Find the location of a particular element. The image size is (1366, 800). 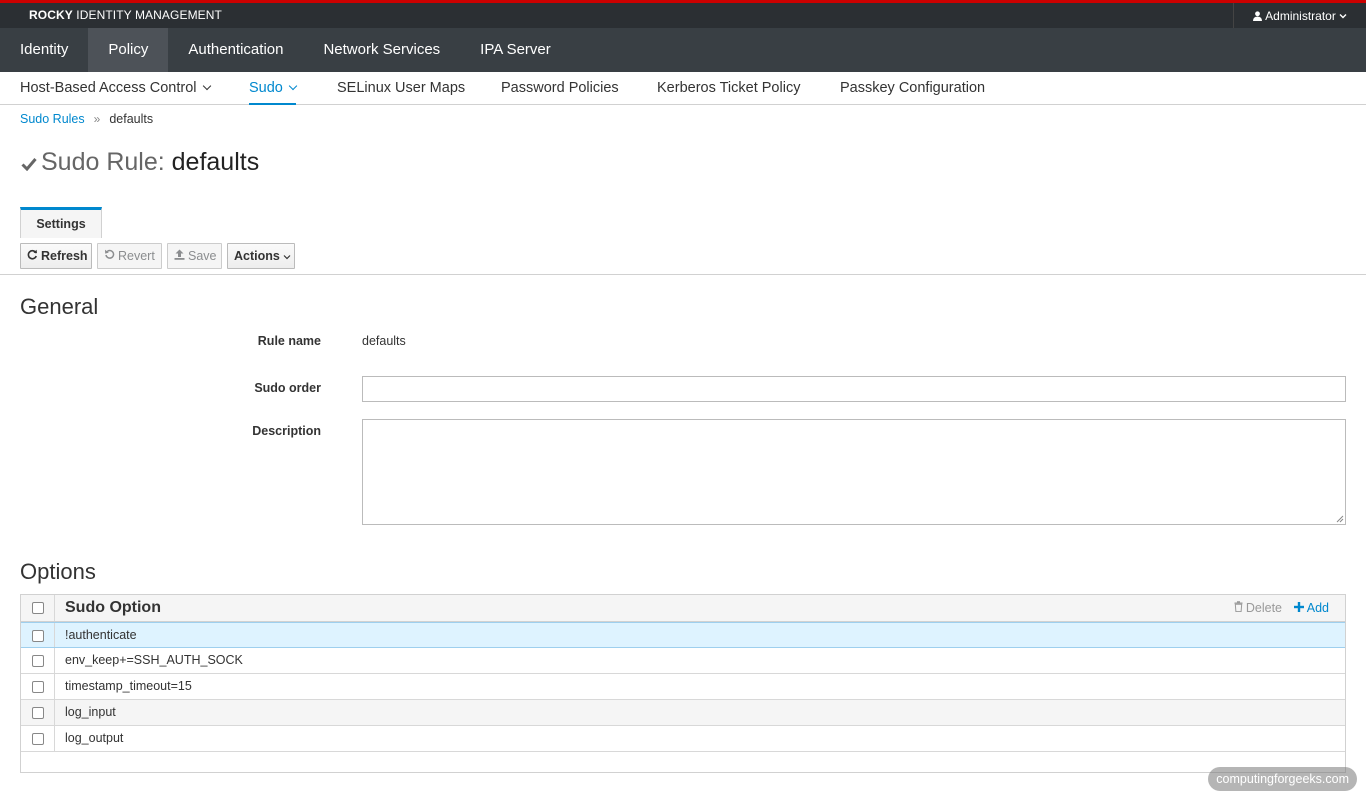

rule-name-value: defaults is located at coordinates (384, 341).